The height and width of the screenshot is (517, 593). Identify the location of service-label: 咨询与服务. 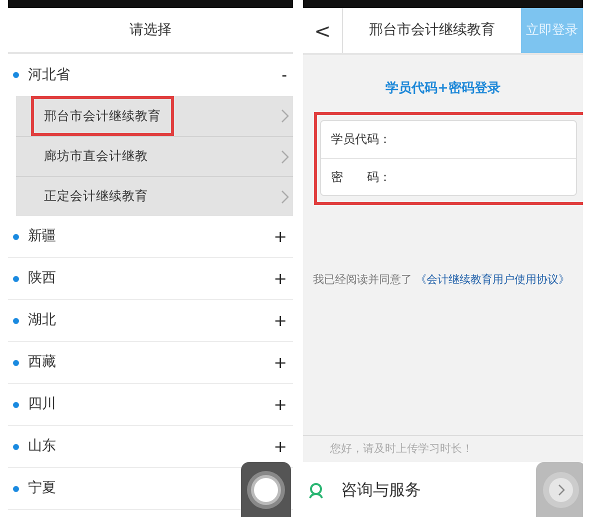
(381, 490).